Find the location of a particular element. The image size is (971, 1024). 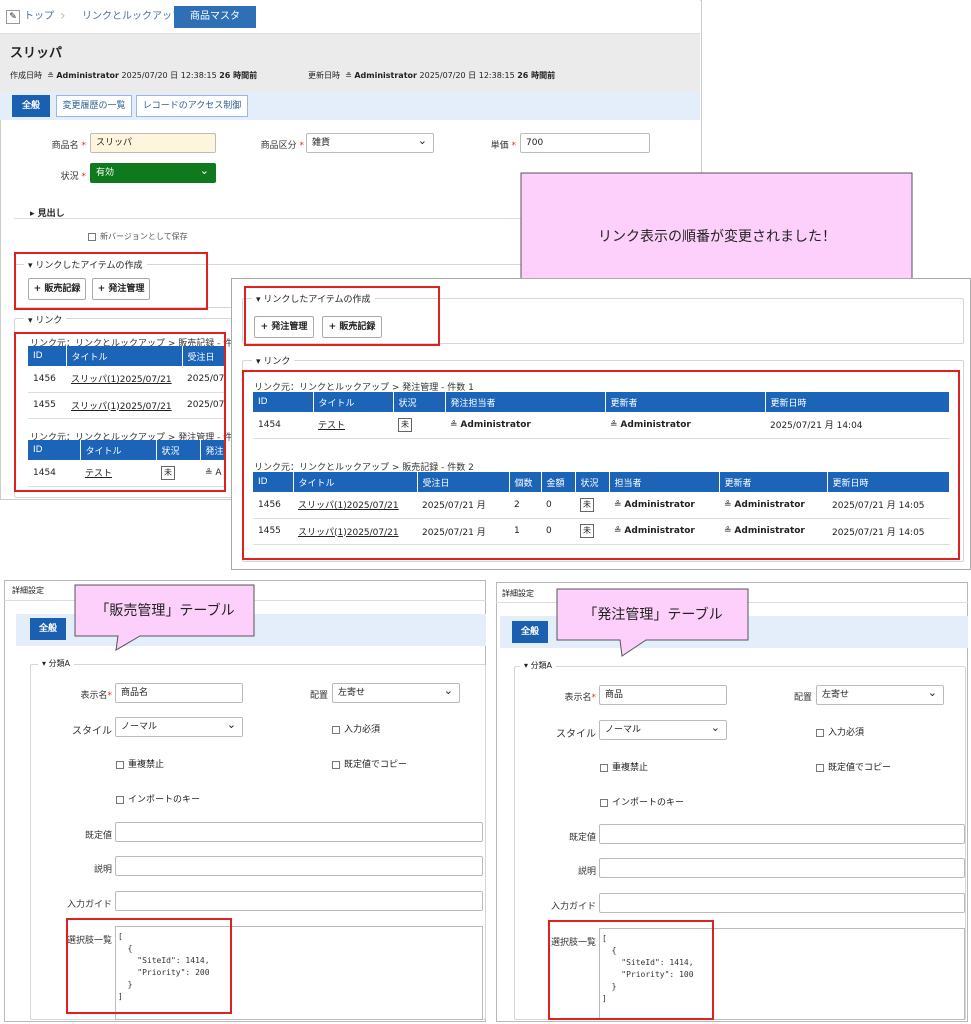

category-label: 商品区分 * is located at coordinates (282, 146).